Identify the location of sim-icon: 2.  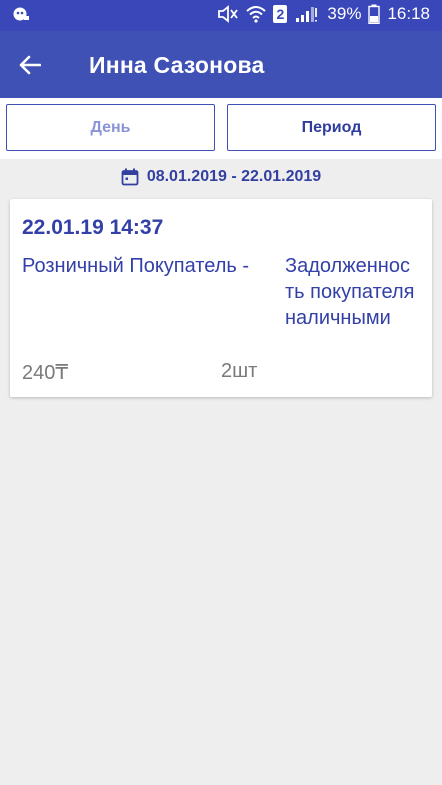
(280, 14).